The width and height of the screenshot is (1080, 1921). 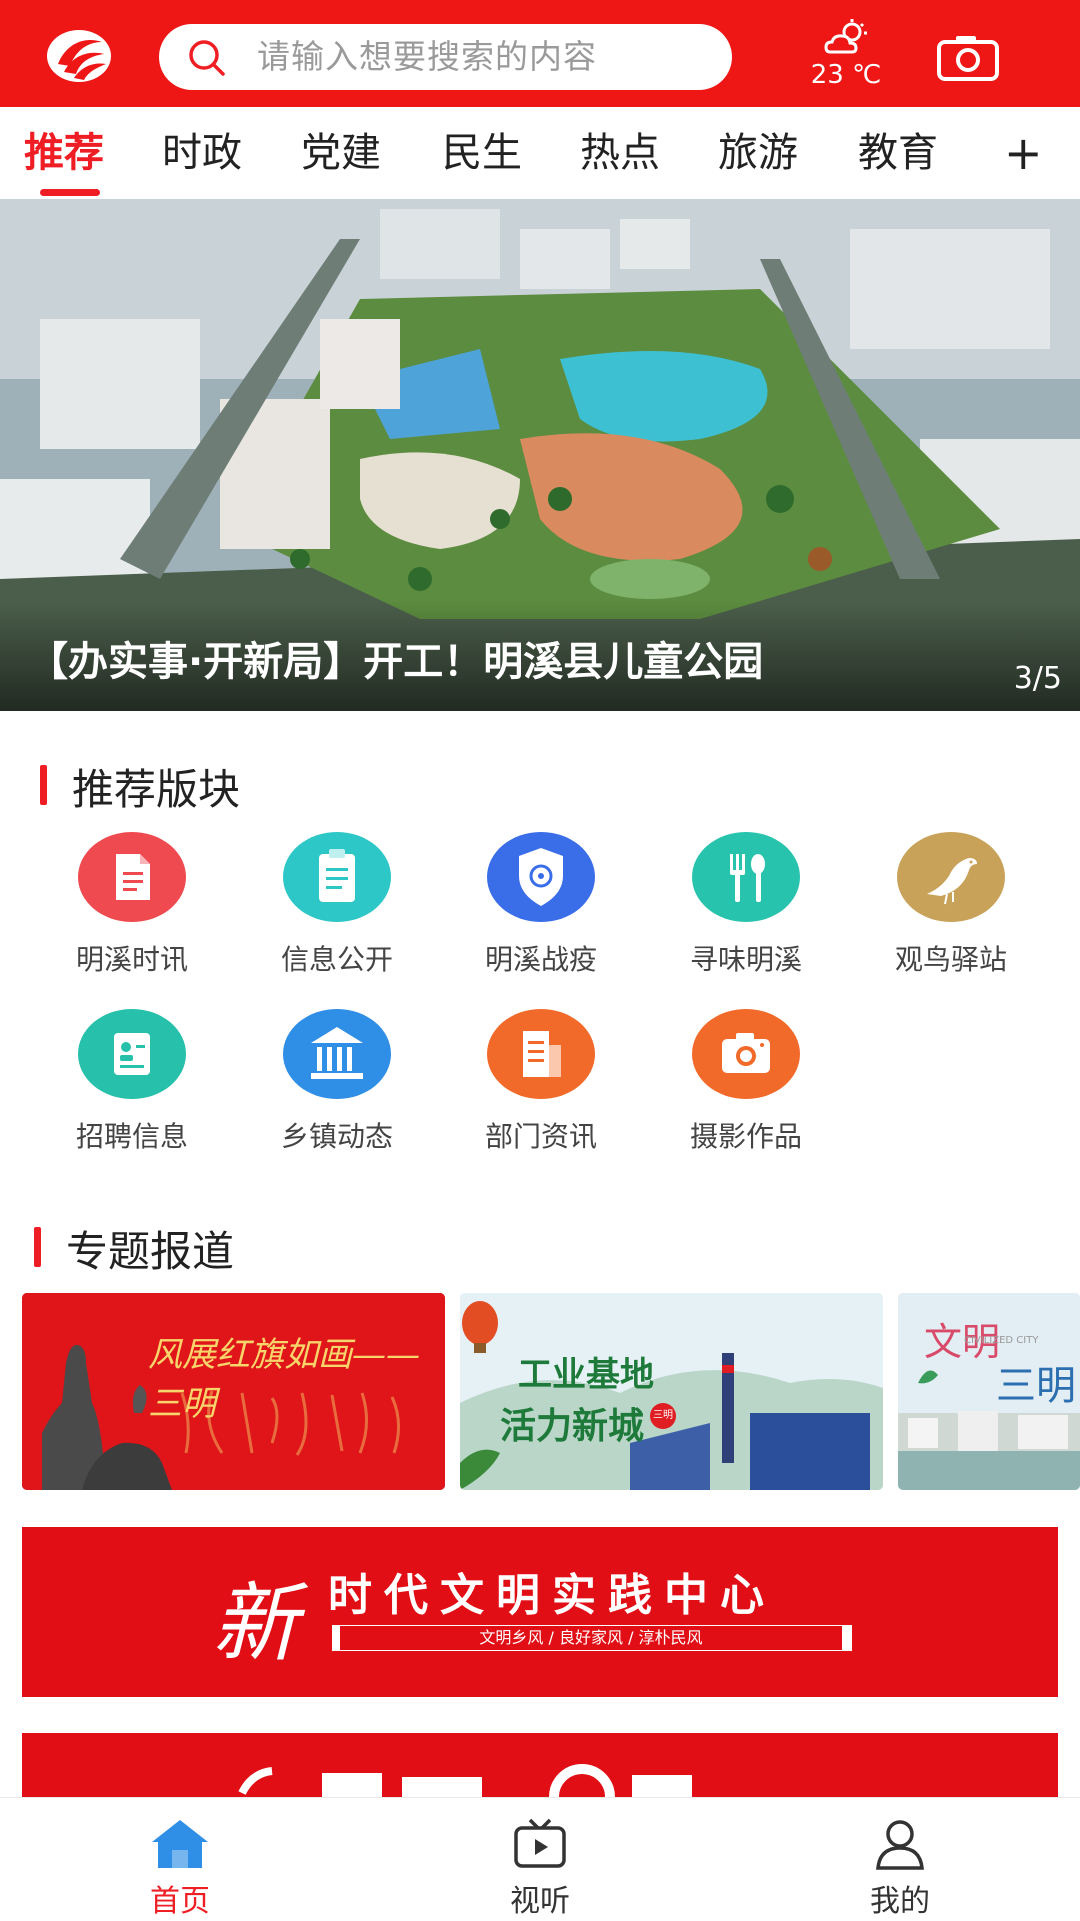 What do you see at coordinates (540, 959) in the screenshot?
I see `module-label: 明溪战疫` at bounding box center [540, 959].